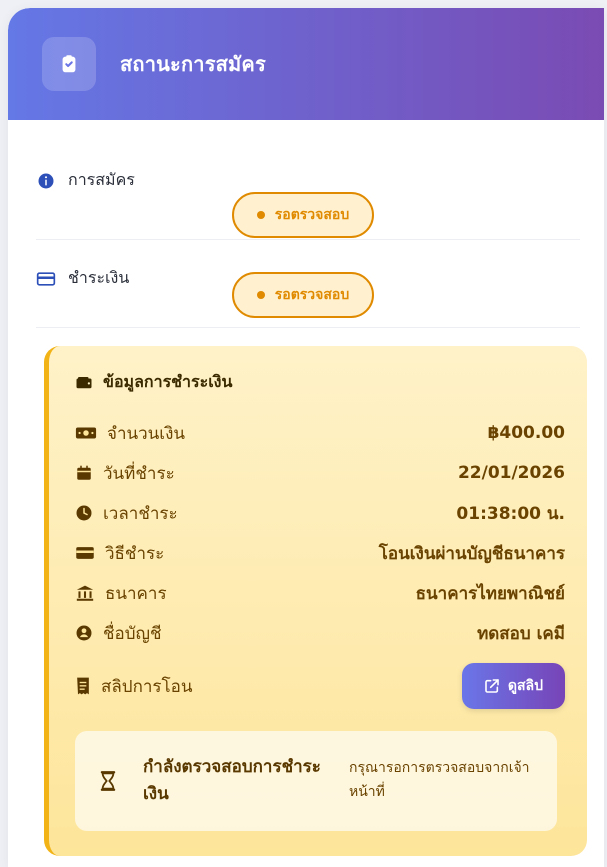 The width and height of the screenshot is (607, 867). Describe the element at coordinates (320, 593) in the screenshot. I see `payment-bank-row: ธนาคาร ธนาคารไทยพาณิชย์` at that location.